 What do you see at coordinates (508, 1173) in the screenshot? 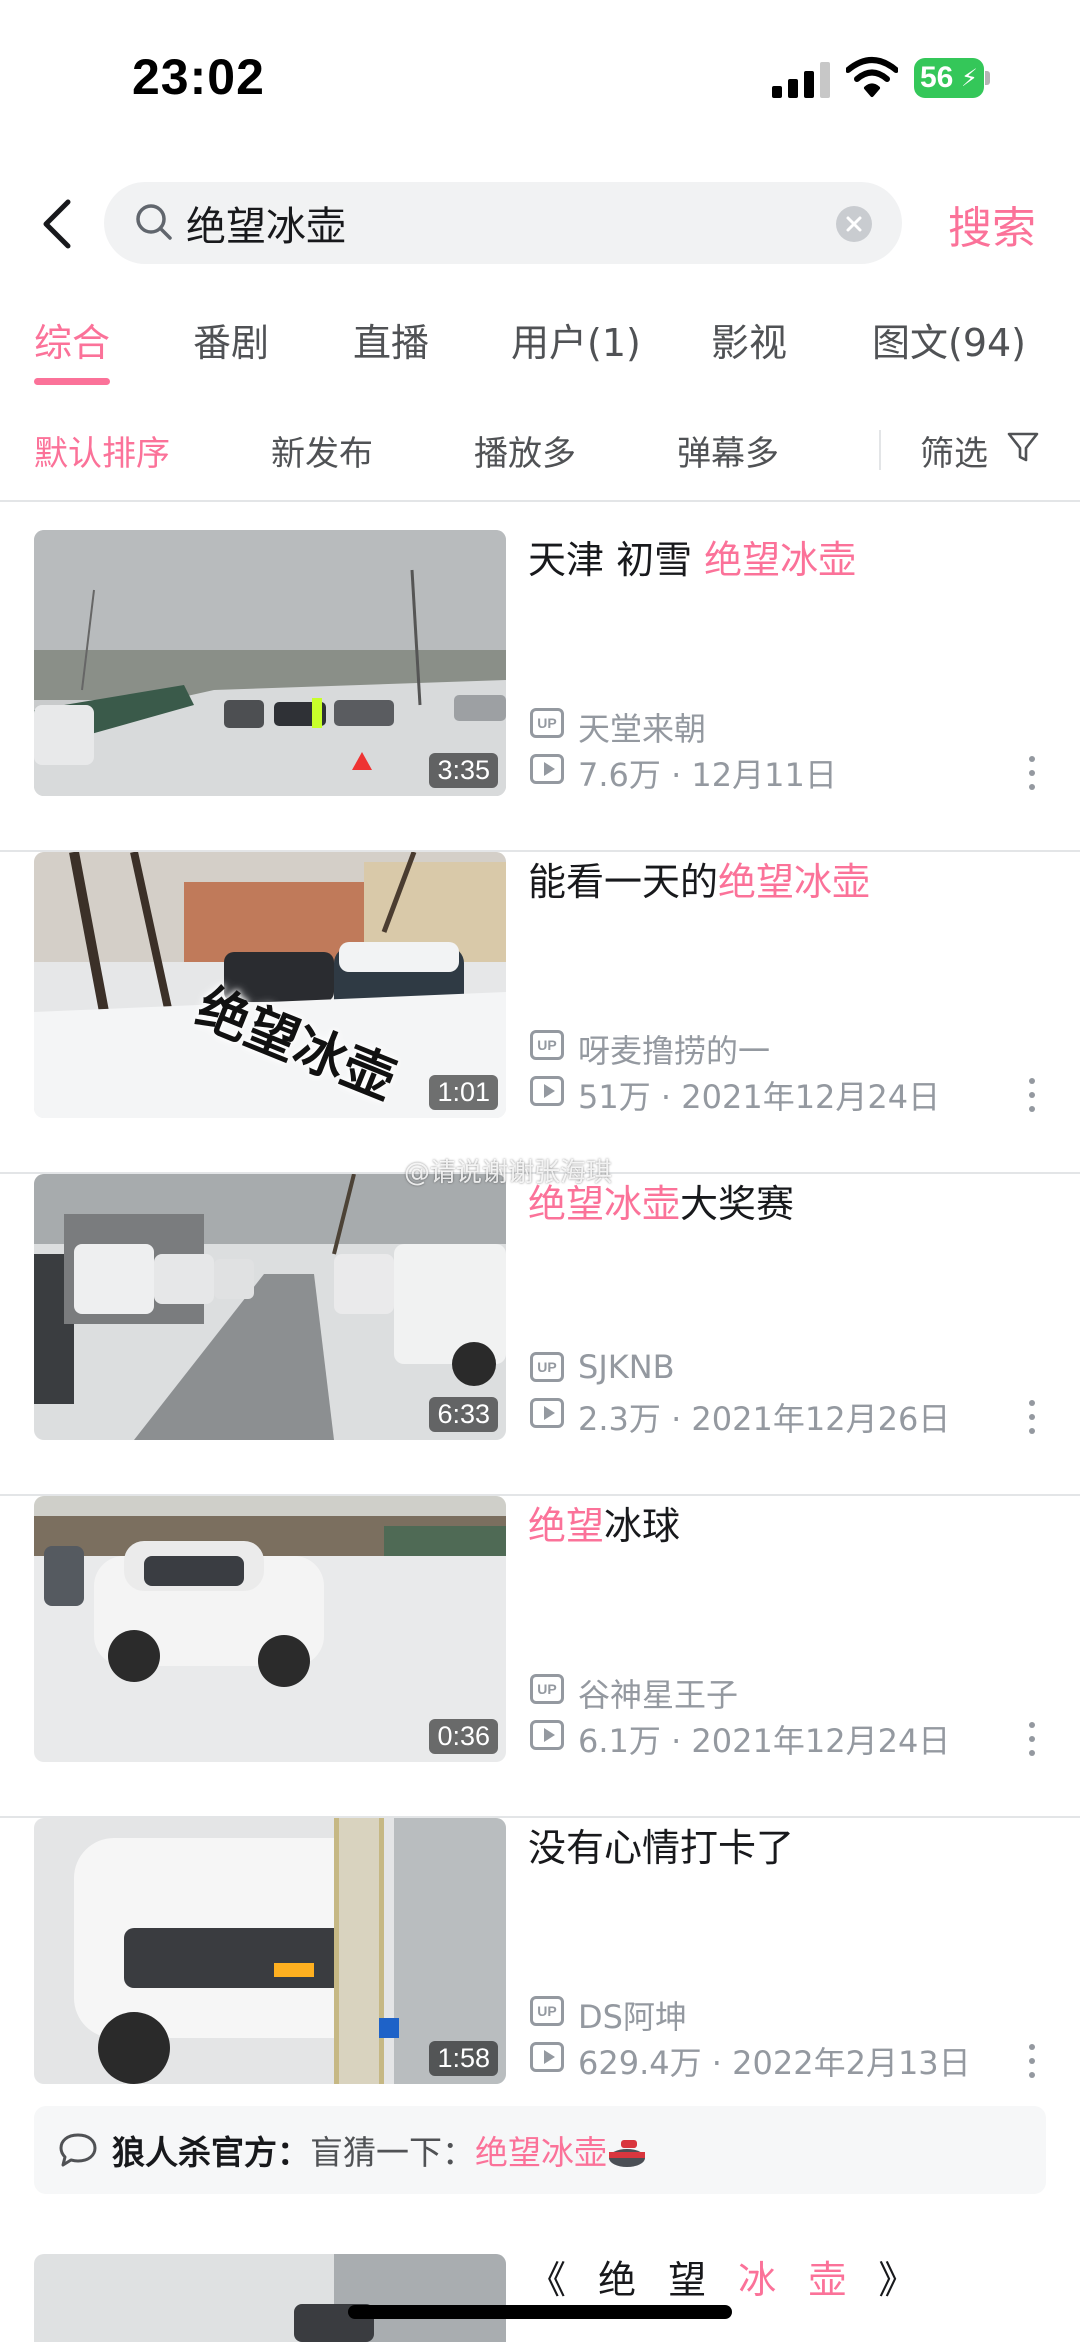
I see `watermark: @请说谢谢张海琪` at bounding box center [508, 1173].